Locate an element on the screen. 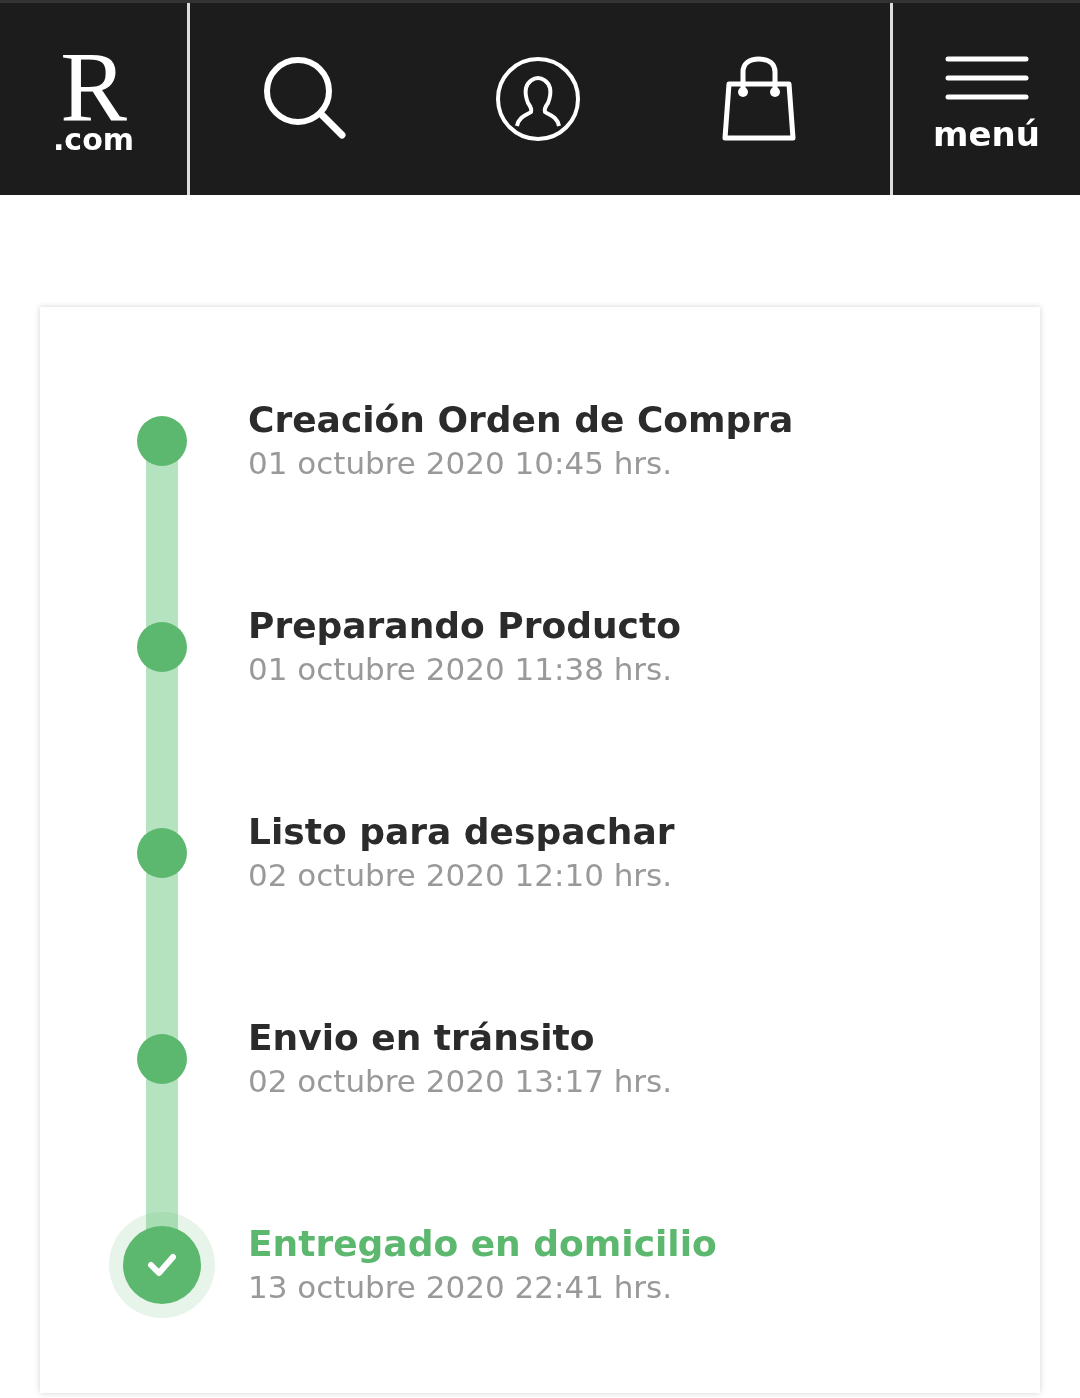 The image size is (1080, 1398). step-date: 13 octubre 2020 22:41 hrs. is located at coordinates (461, 1287).